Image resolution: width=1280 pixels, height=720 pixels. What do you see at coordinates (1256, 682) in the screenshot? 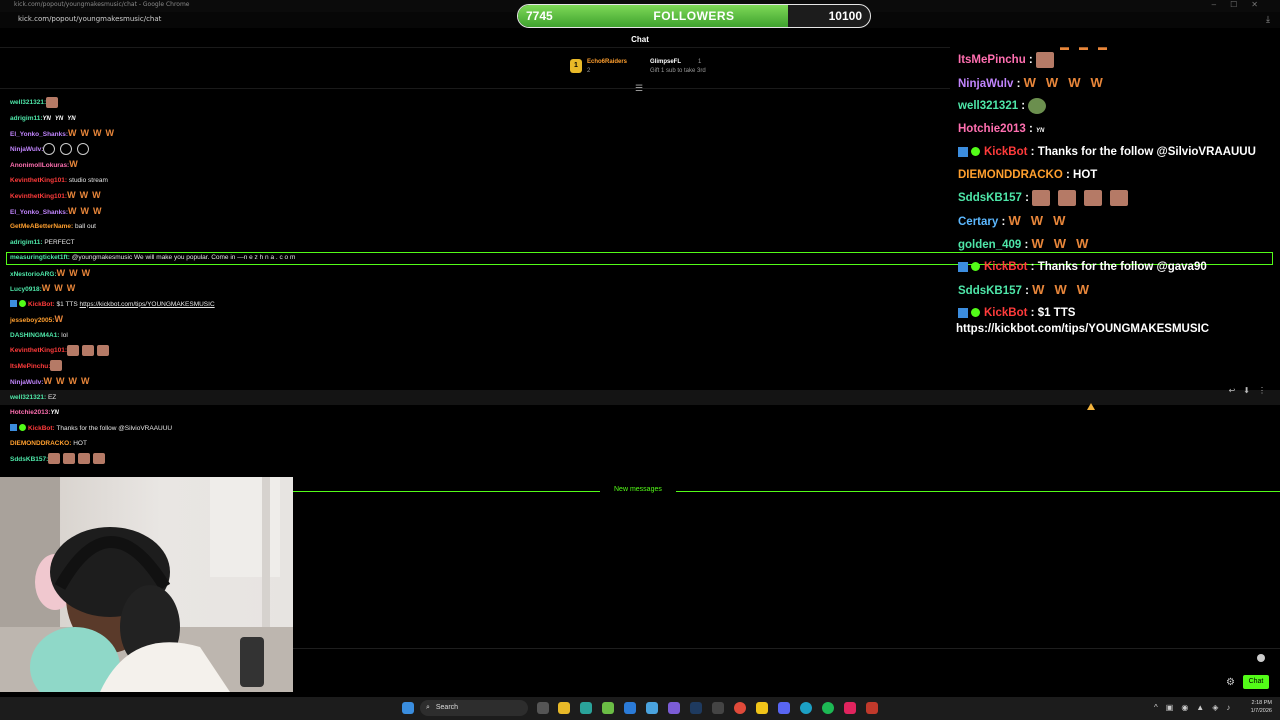
I see `send-chat-button: Chat` at bounding box center [1256, 682].